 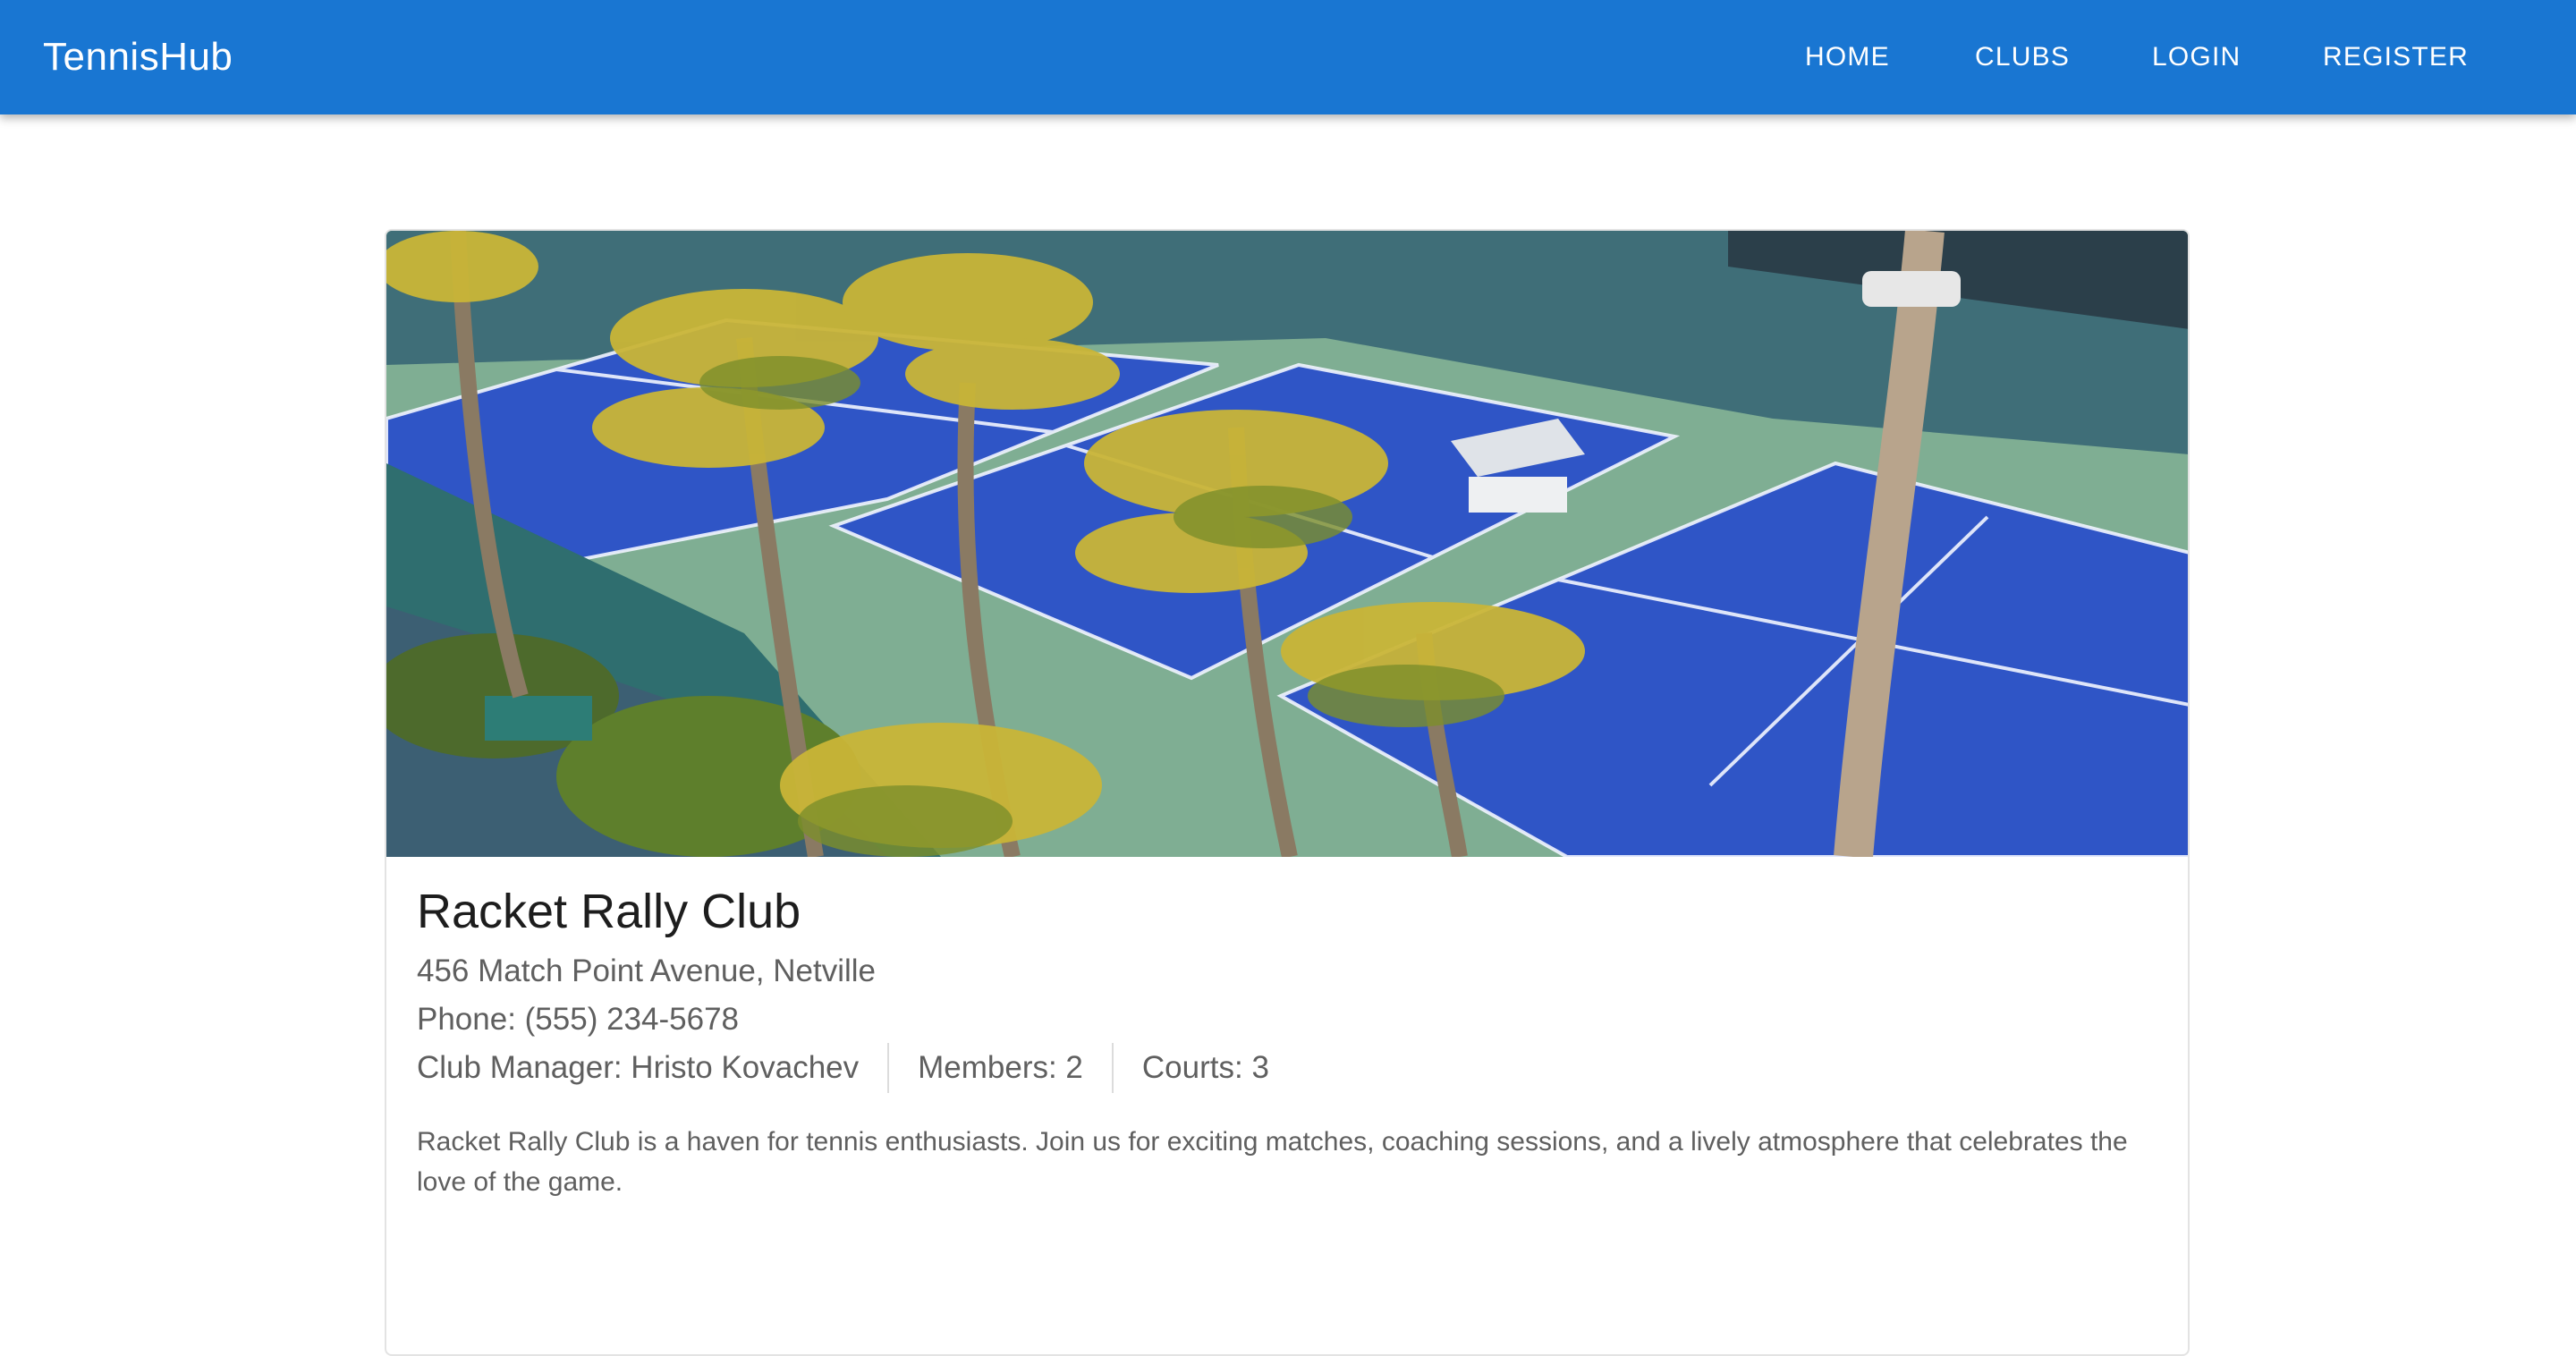 I want to click on club-name: Racket Rally Club, so click(x=609, y=911).